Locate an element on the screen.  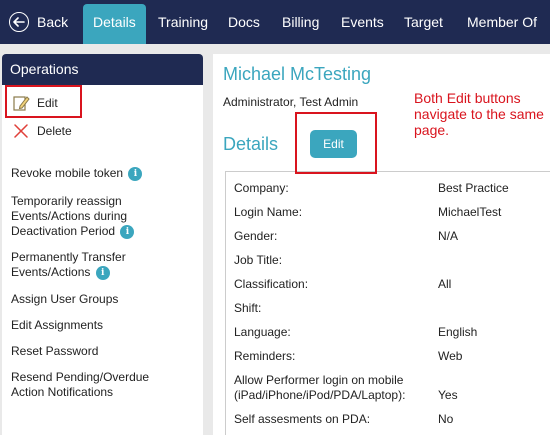
detail-value: Best Practice is located at coordinates (473, 188).